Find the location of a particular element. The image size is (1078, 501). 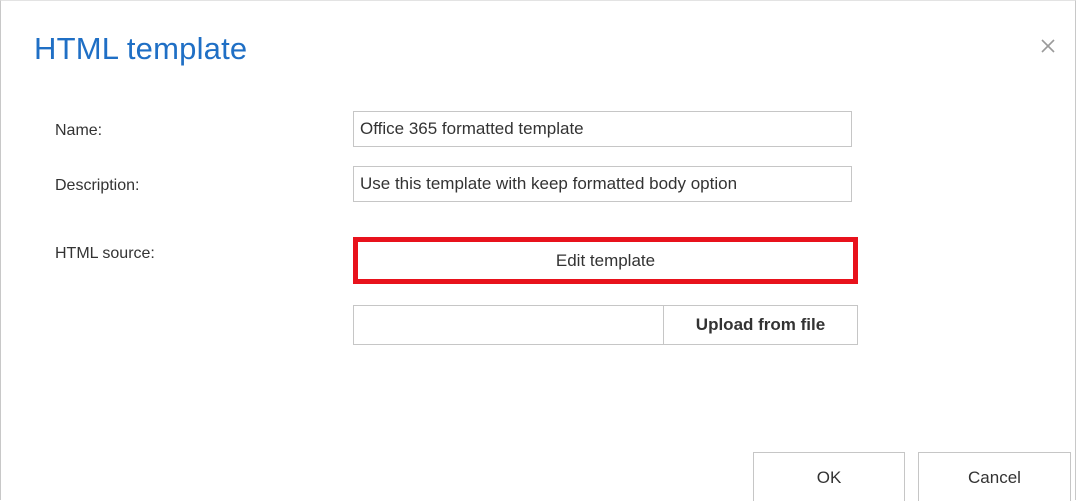

description-label: Description: is located at coordinates (97, 185).